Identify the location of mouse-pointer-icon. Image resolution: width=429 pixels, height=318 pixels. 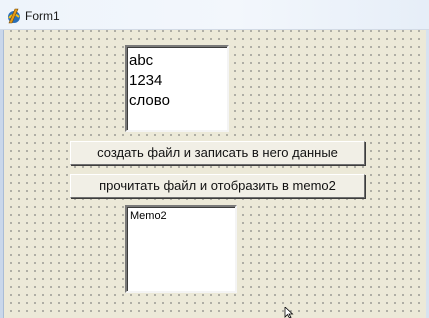
(289, 312).